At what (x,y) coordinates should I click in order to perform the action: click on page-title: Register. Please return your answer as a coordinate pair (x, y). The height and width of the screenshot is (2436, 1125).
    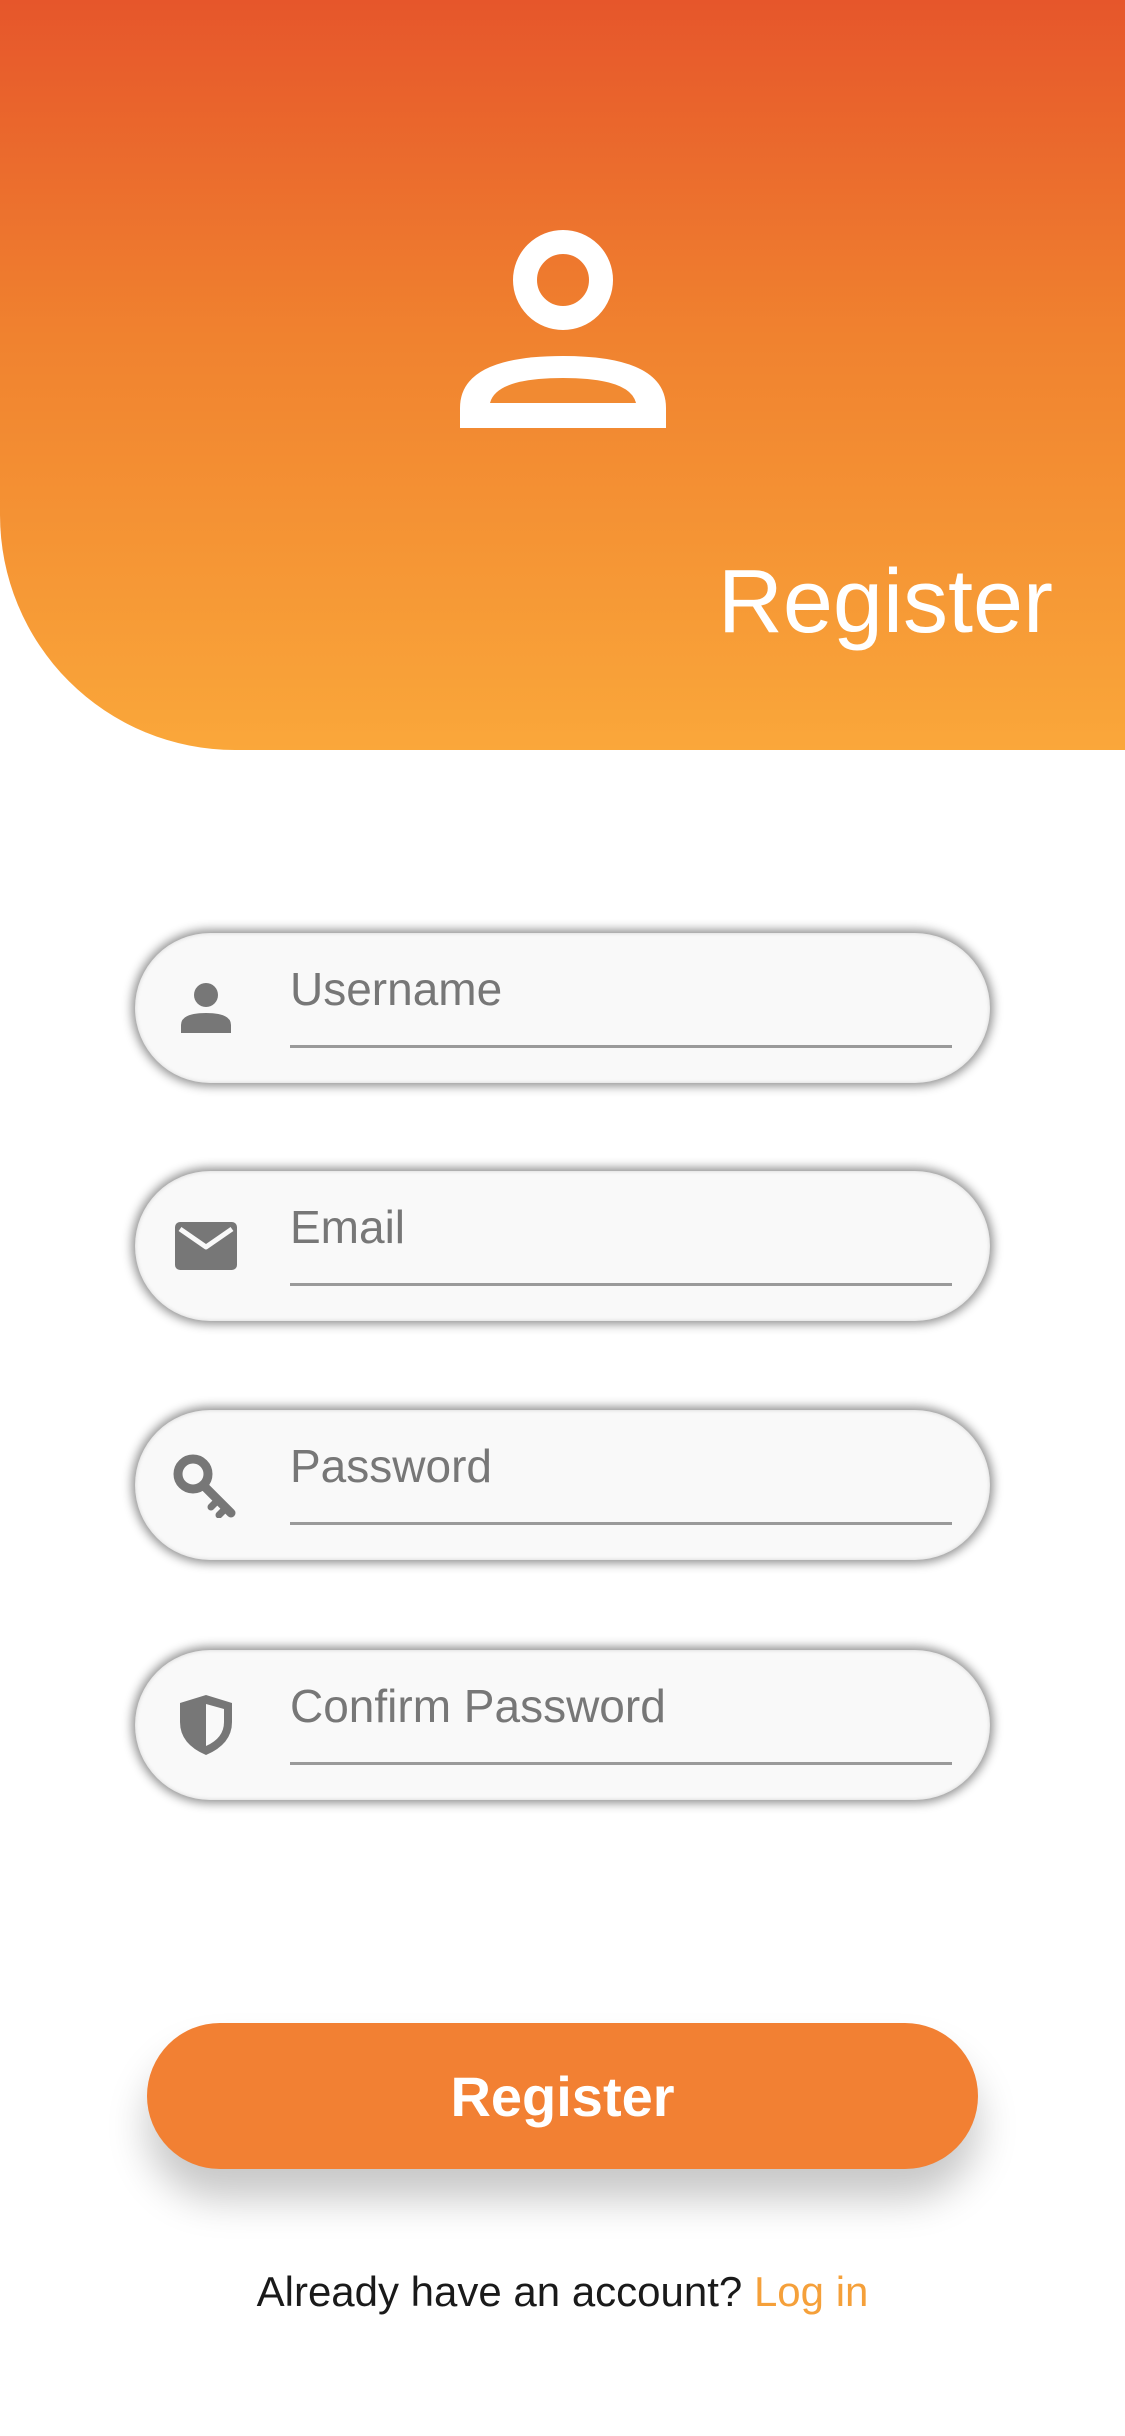
    Looking at the image, I should click on (885, 602).